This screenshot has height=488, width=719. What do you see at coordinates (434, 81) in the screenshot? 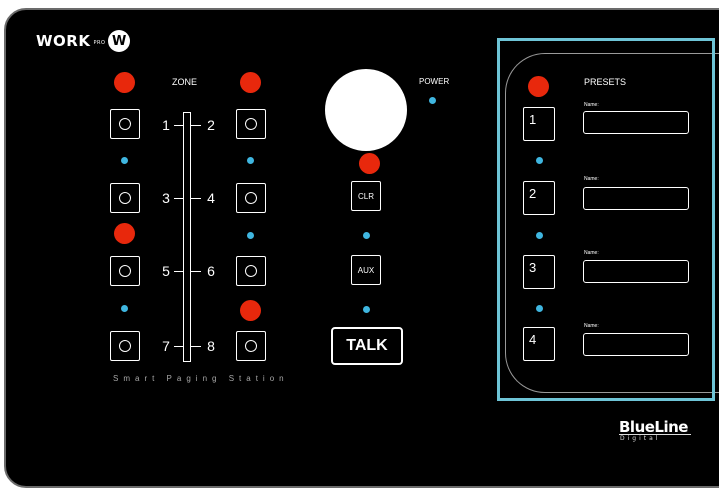
I see `power-label: POWER` at bounding box center [434, 81].